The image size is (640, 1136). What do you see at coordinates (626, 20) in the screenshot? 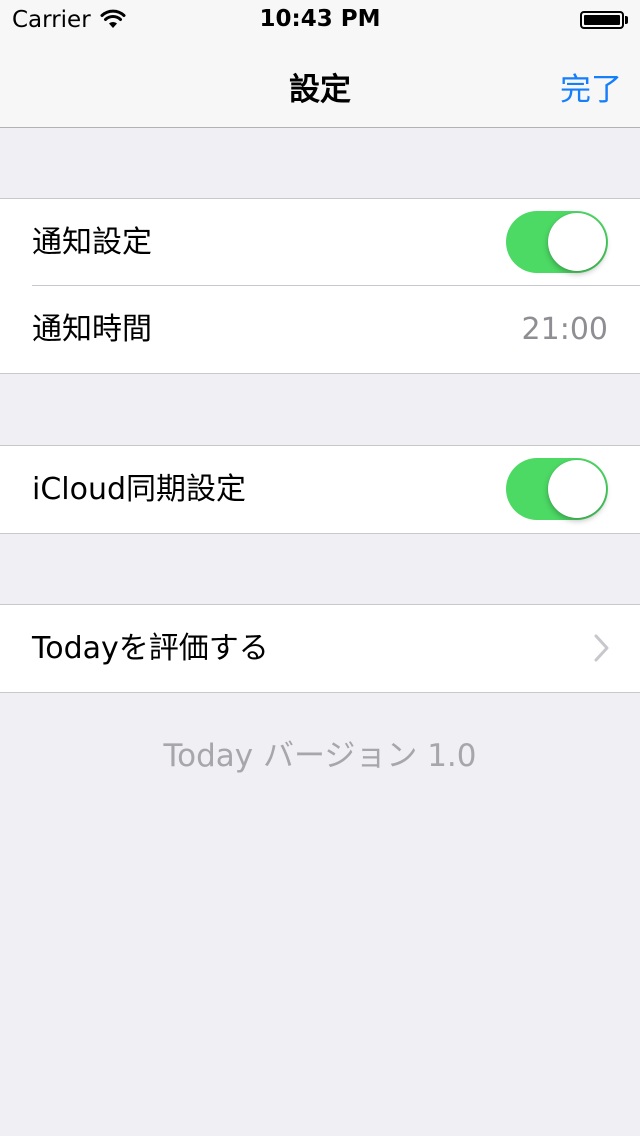
I see `battery-tip` at bounding box center [626, 20].